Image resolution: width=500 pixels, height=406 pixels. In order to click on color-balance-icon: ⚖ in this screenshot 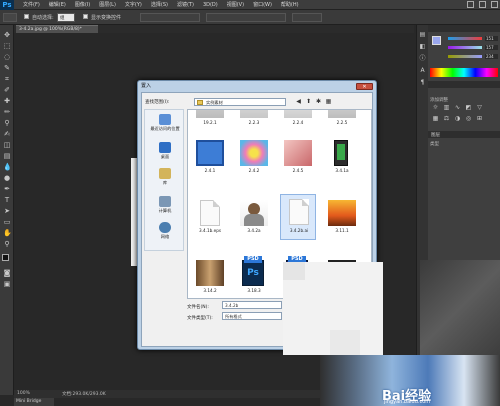, I will do `click(446, 118)`.